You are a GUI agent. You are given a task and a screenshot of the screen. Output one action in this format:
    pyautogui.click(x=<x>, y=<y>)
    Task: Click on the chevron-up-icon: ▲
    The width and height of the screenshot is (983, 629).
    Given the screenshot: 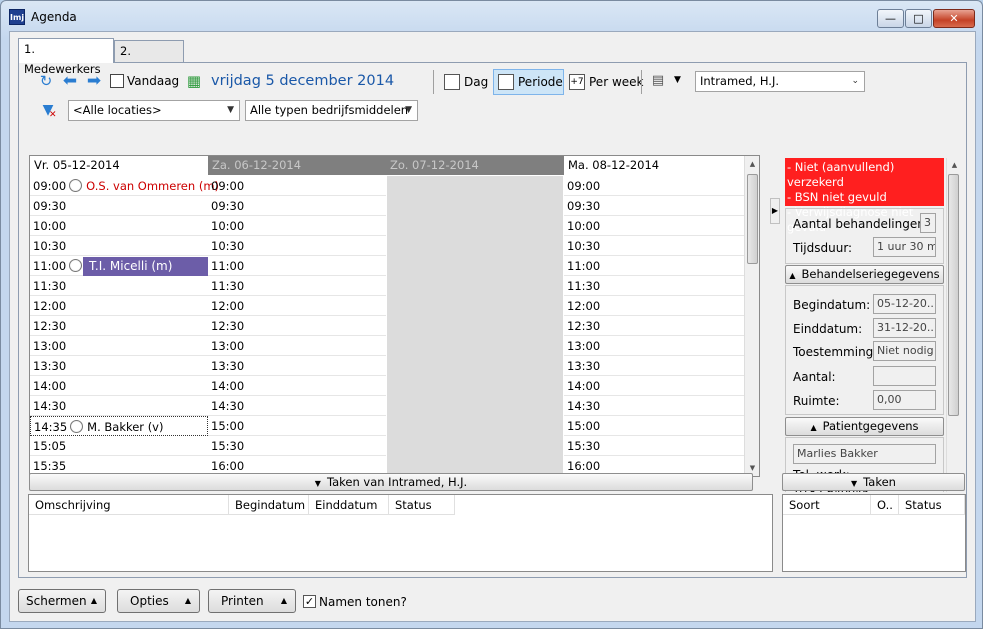 What is the action you would take?
    pyautogui.click(x=93, y=600)
    